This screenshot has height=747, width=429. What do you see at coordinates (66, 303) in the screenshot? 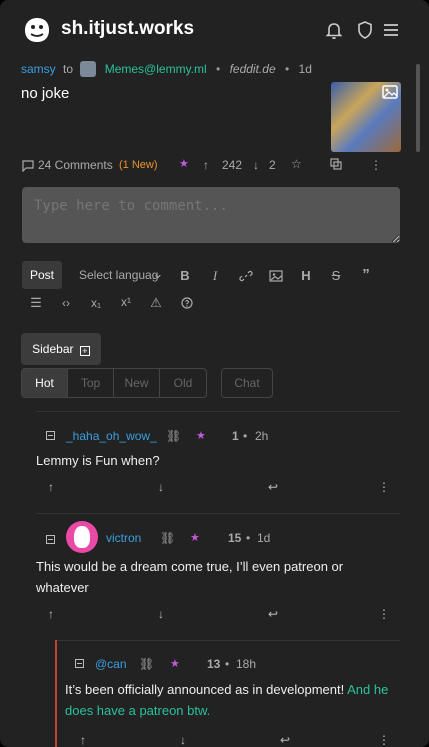
I see `code-icon: ‹›` at bounding box center [66, 303].